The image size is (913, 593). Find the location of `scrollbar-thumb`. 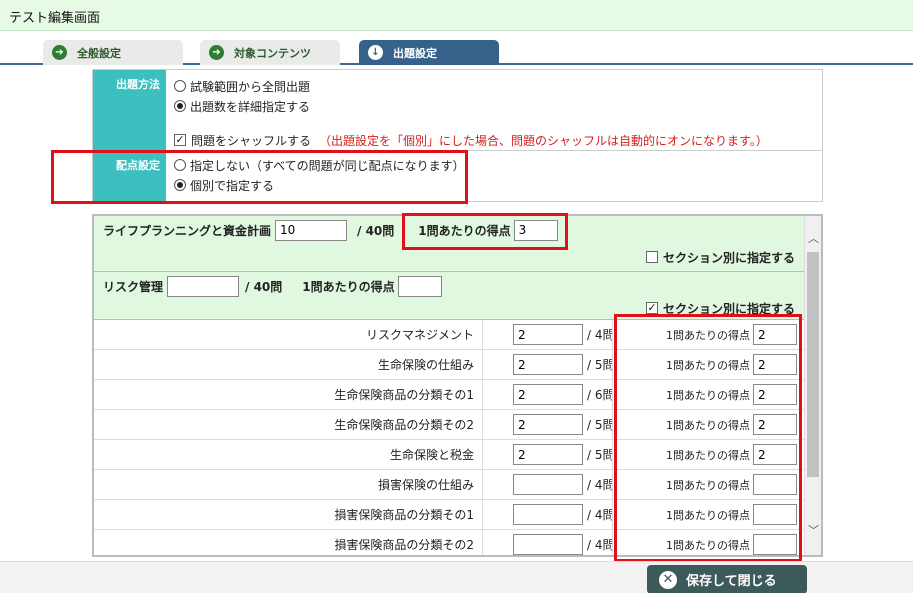

scrollbar-thumb is located at coordinates (813, 364).